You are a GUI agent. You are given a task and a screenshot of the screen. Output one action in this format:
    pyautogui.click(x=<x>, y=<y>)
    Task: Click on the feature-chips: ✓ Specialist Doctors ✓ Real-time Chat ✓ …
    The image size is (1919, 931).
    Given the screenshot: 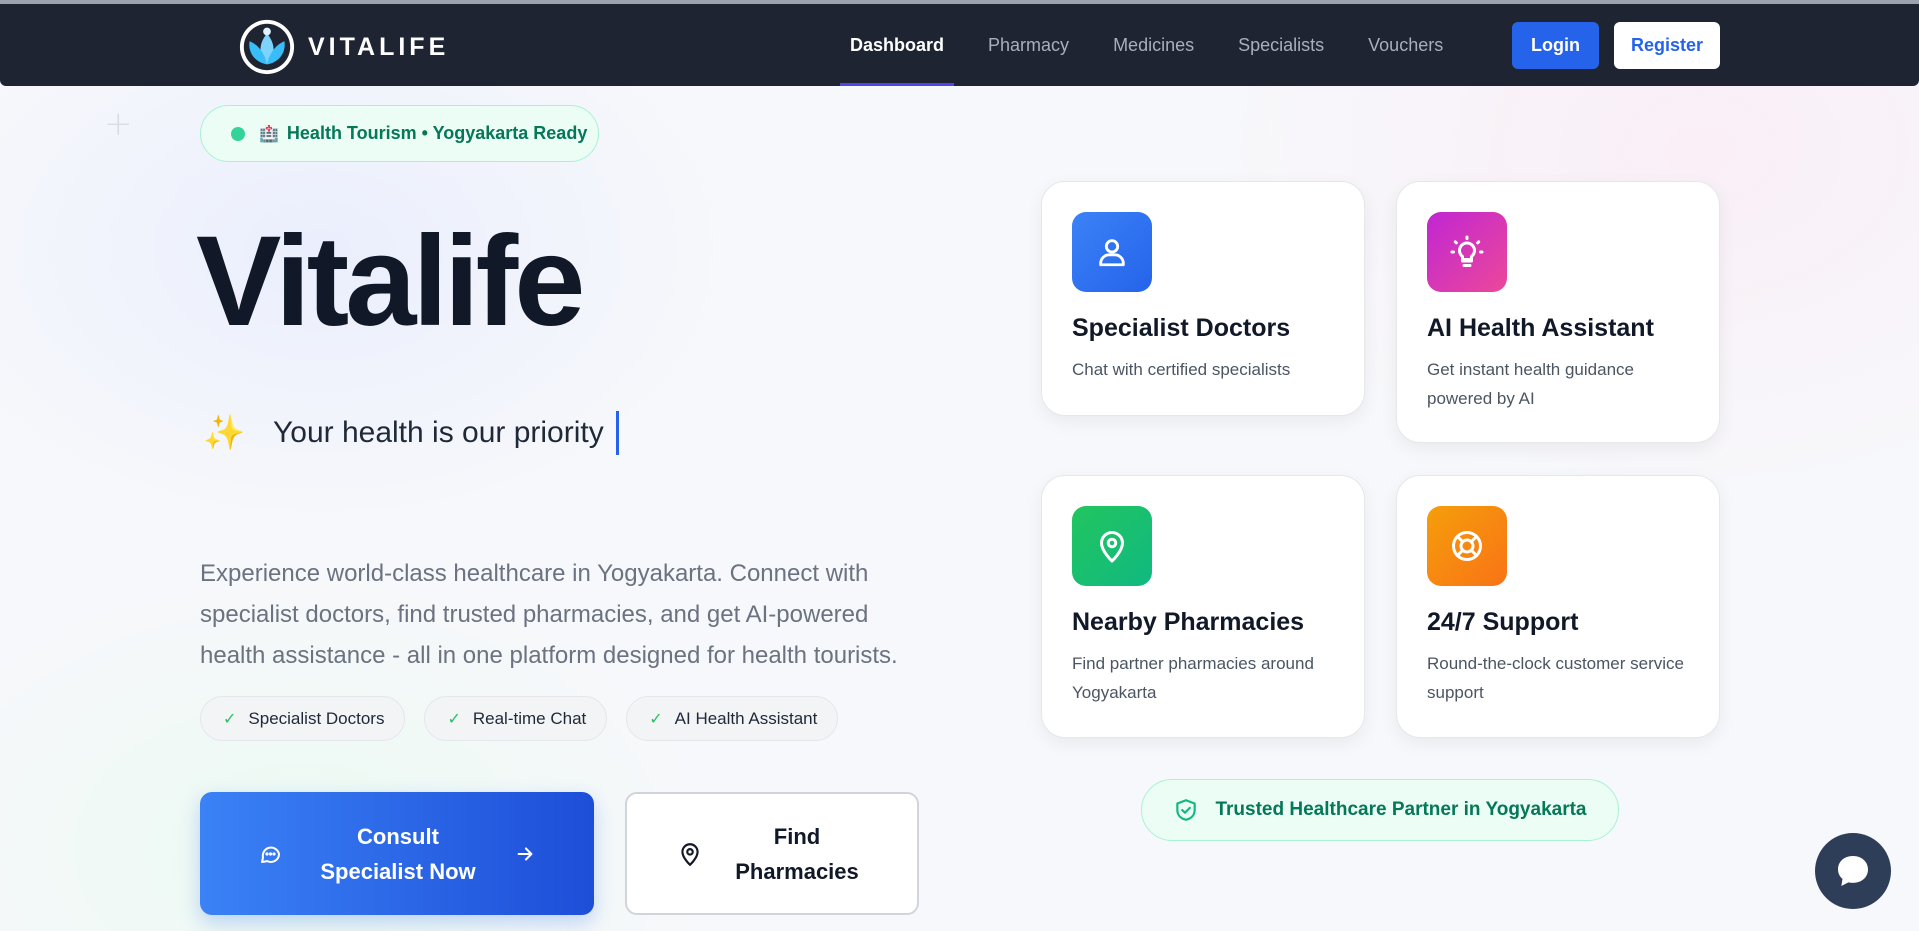 What is the action you would take?
    pyautogui.click(x=519, y=718)
    